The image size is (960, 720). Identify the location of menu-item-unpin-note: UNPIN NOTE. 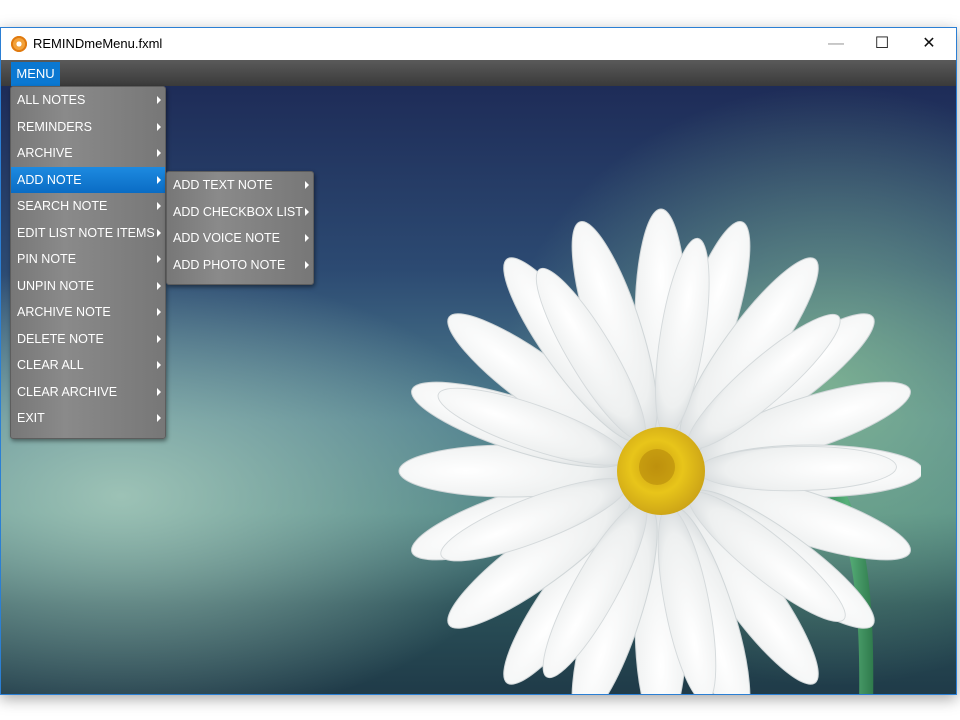
(88, 286).